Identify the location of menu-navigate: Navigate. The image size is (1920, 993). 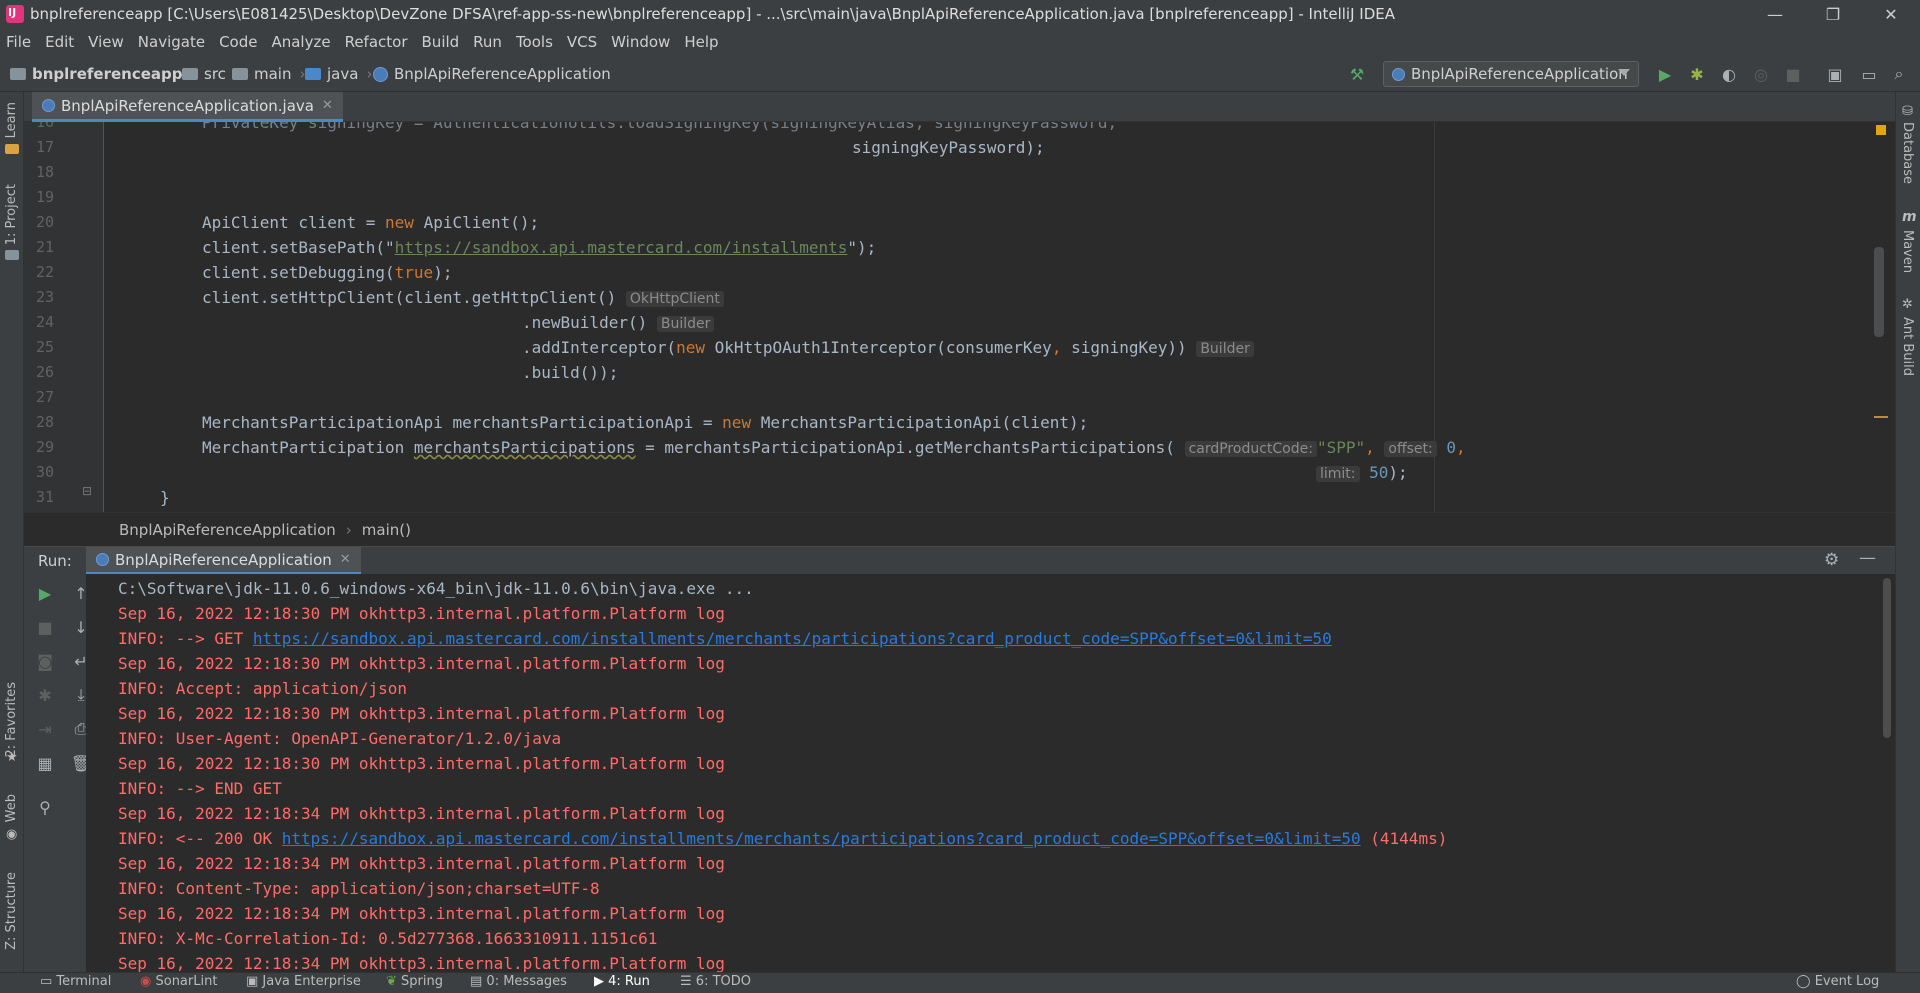
(171, 42).